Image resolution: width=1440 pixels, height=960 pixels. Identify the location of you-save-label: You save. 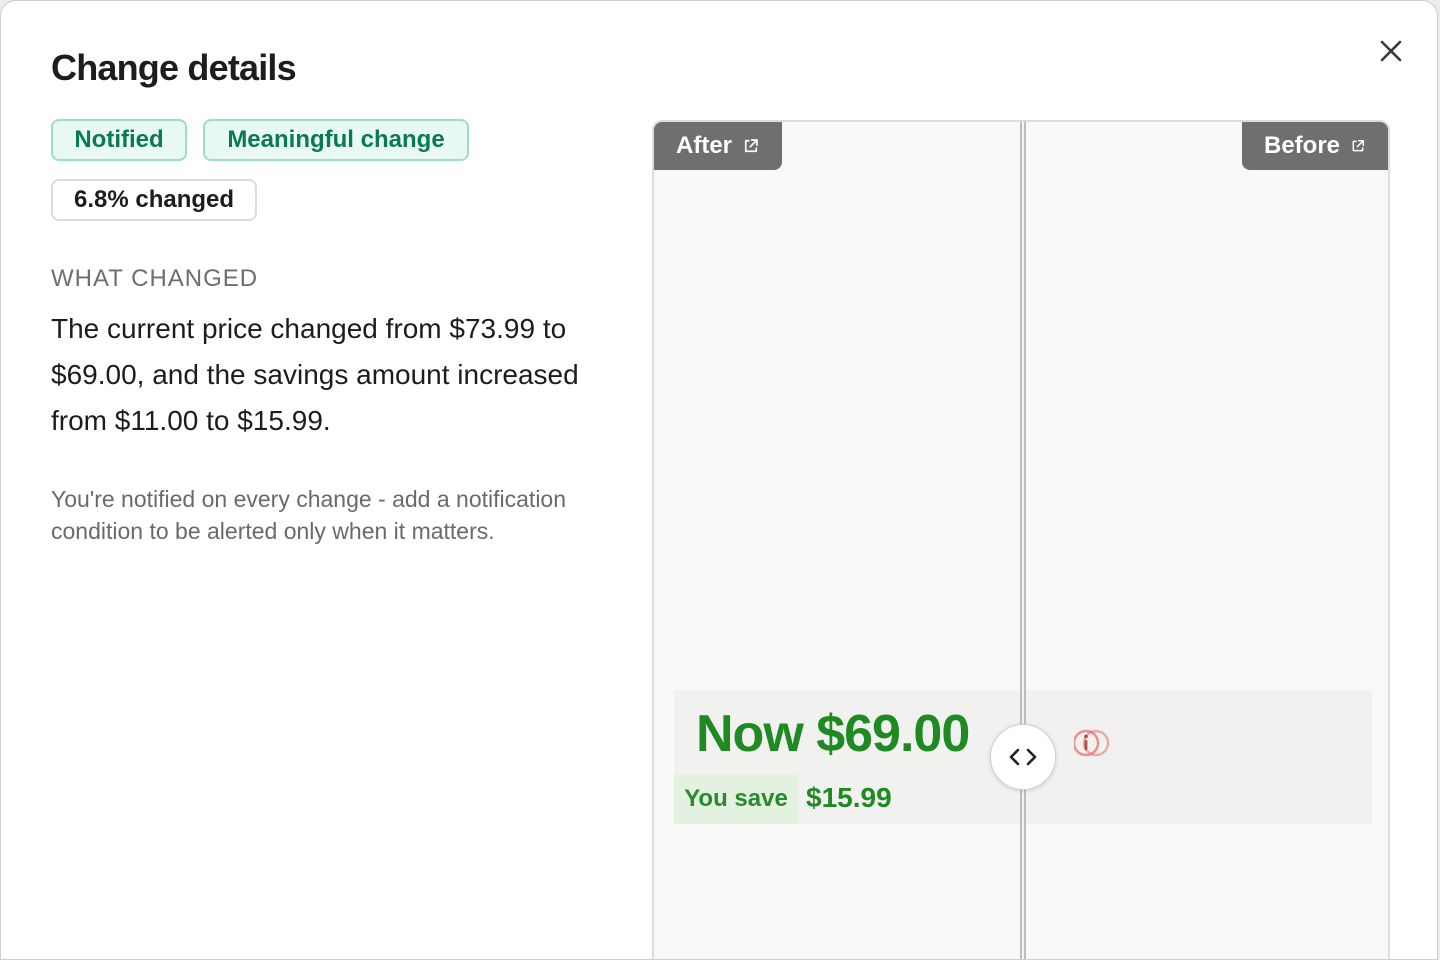
(736, 799).